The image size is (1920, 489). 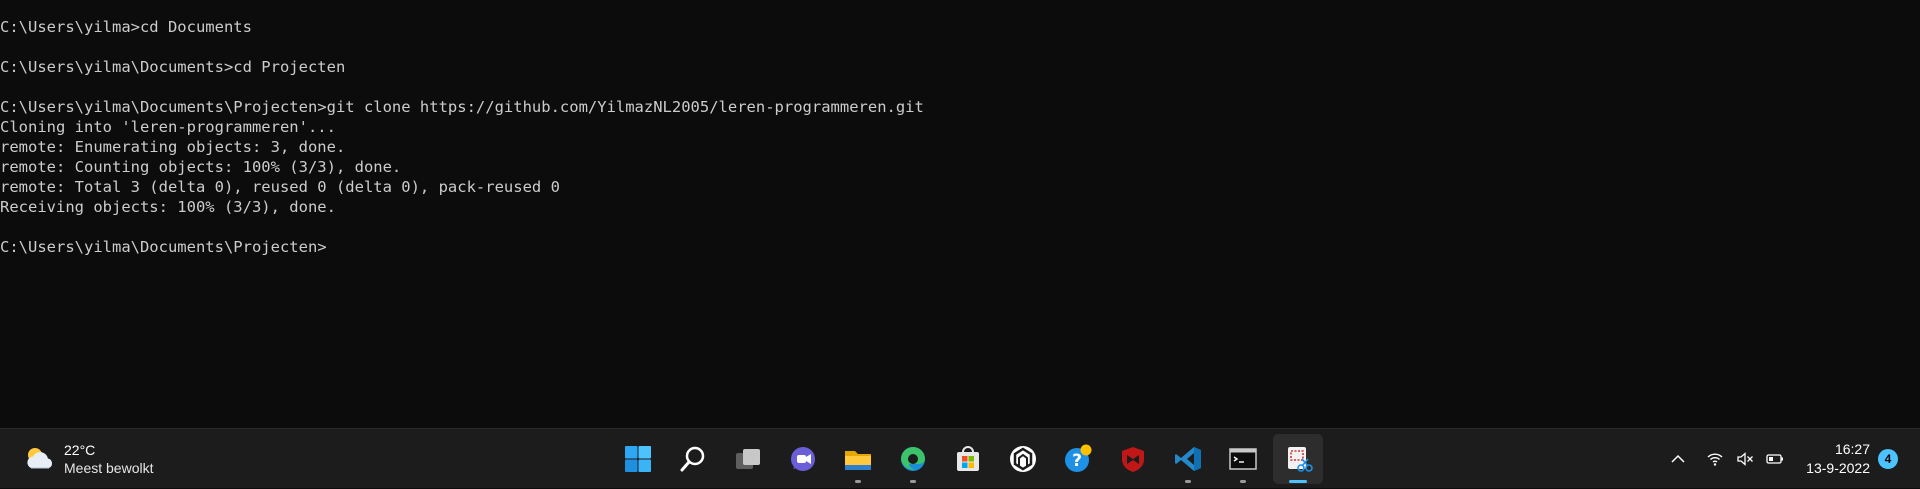 I want to click on vscode-icon, so click(x=1187, y=459).